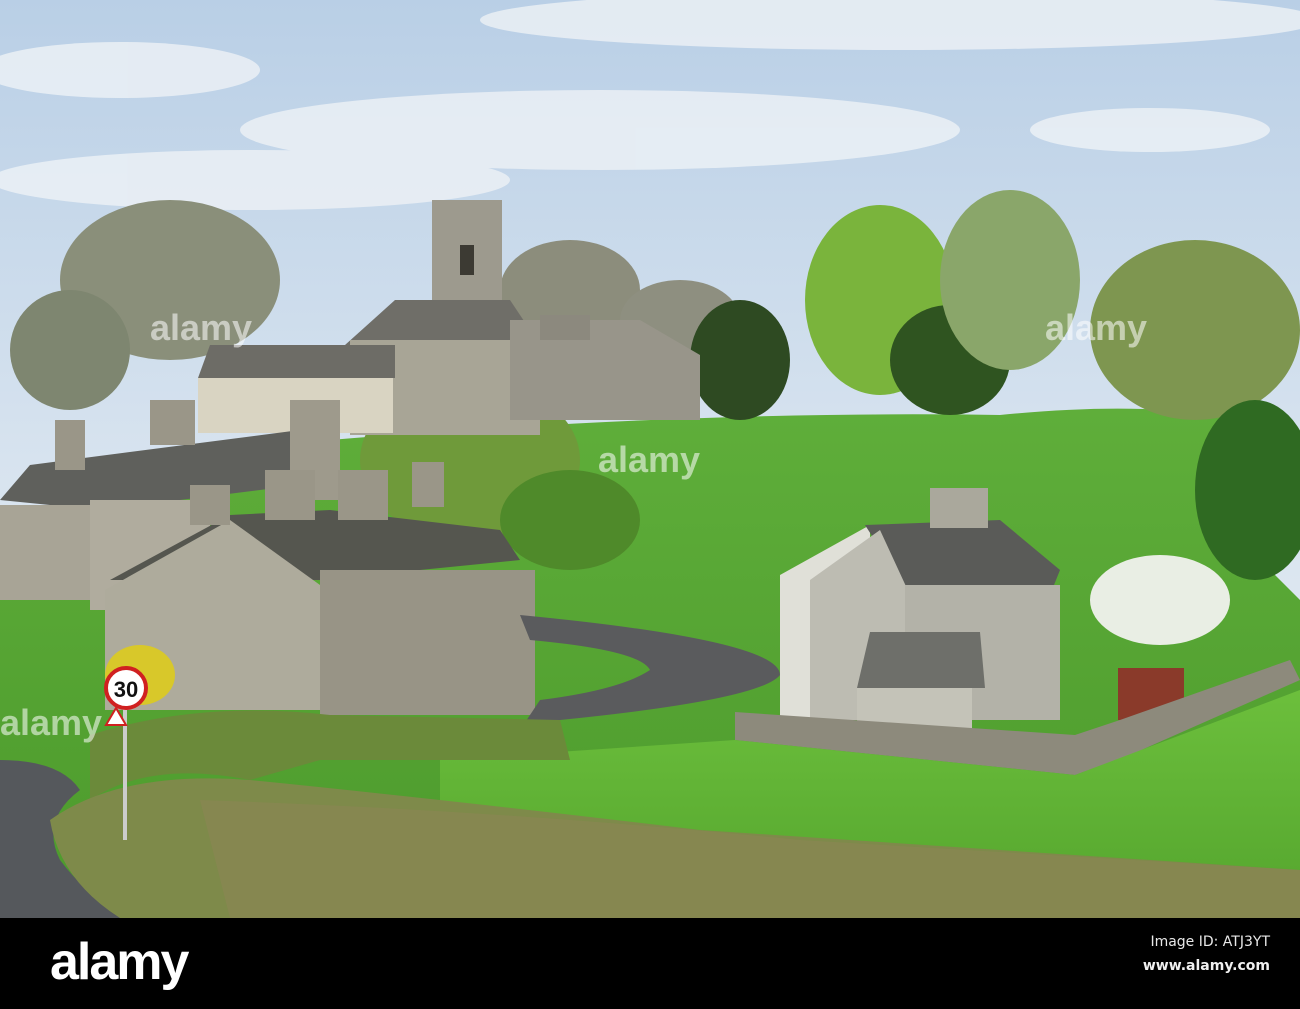  What do you see at coordinates (650, 963) in the screenshot?
I see `footer-bar: alamy Image ID: ATJ3YT www.alamy.com` at bounding box center [650, 963].